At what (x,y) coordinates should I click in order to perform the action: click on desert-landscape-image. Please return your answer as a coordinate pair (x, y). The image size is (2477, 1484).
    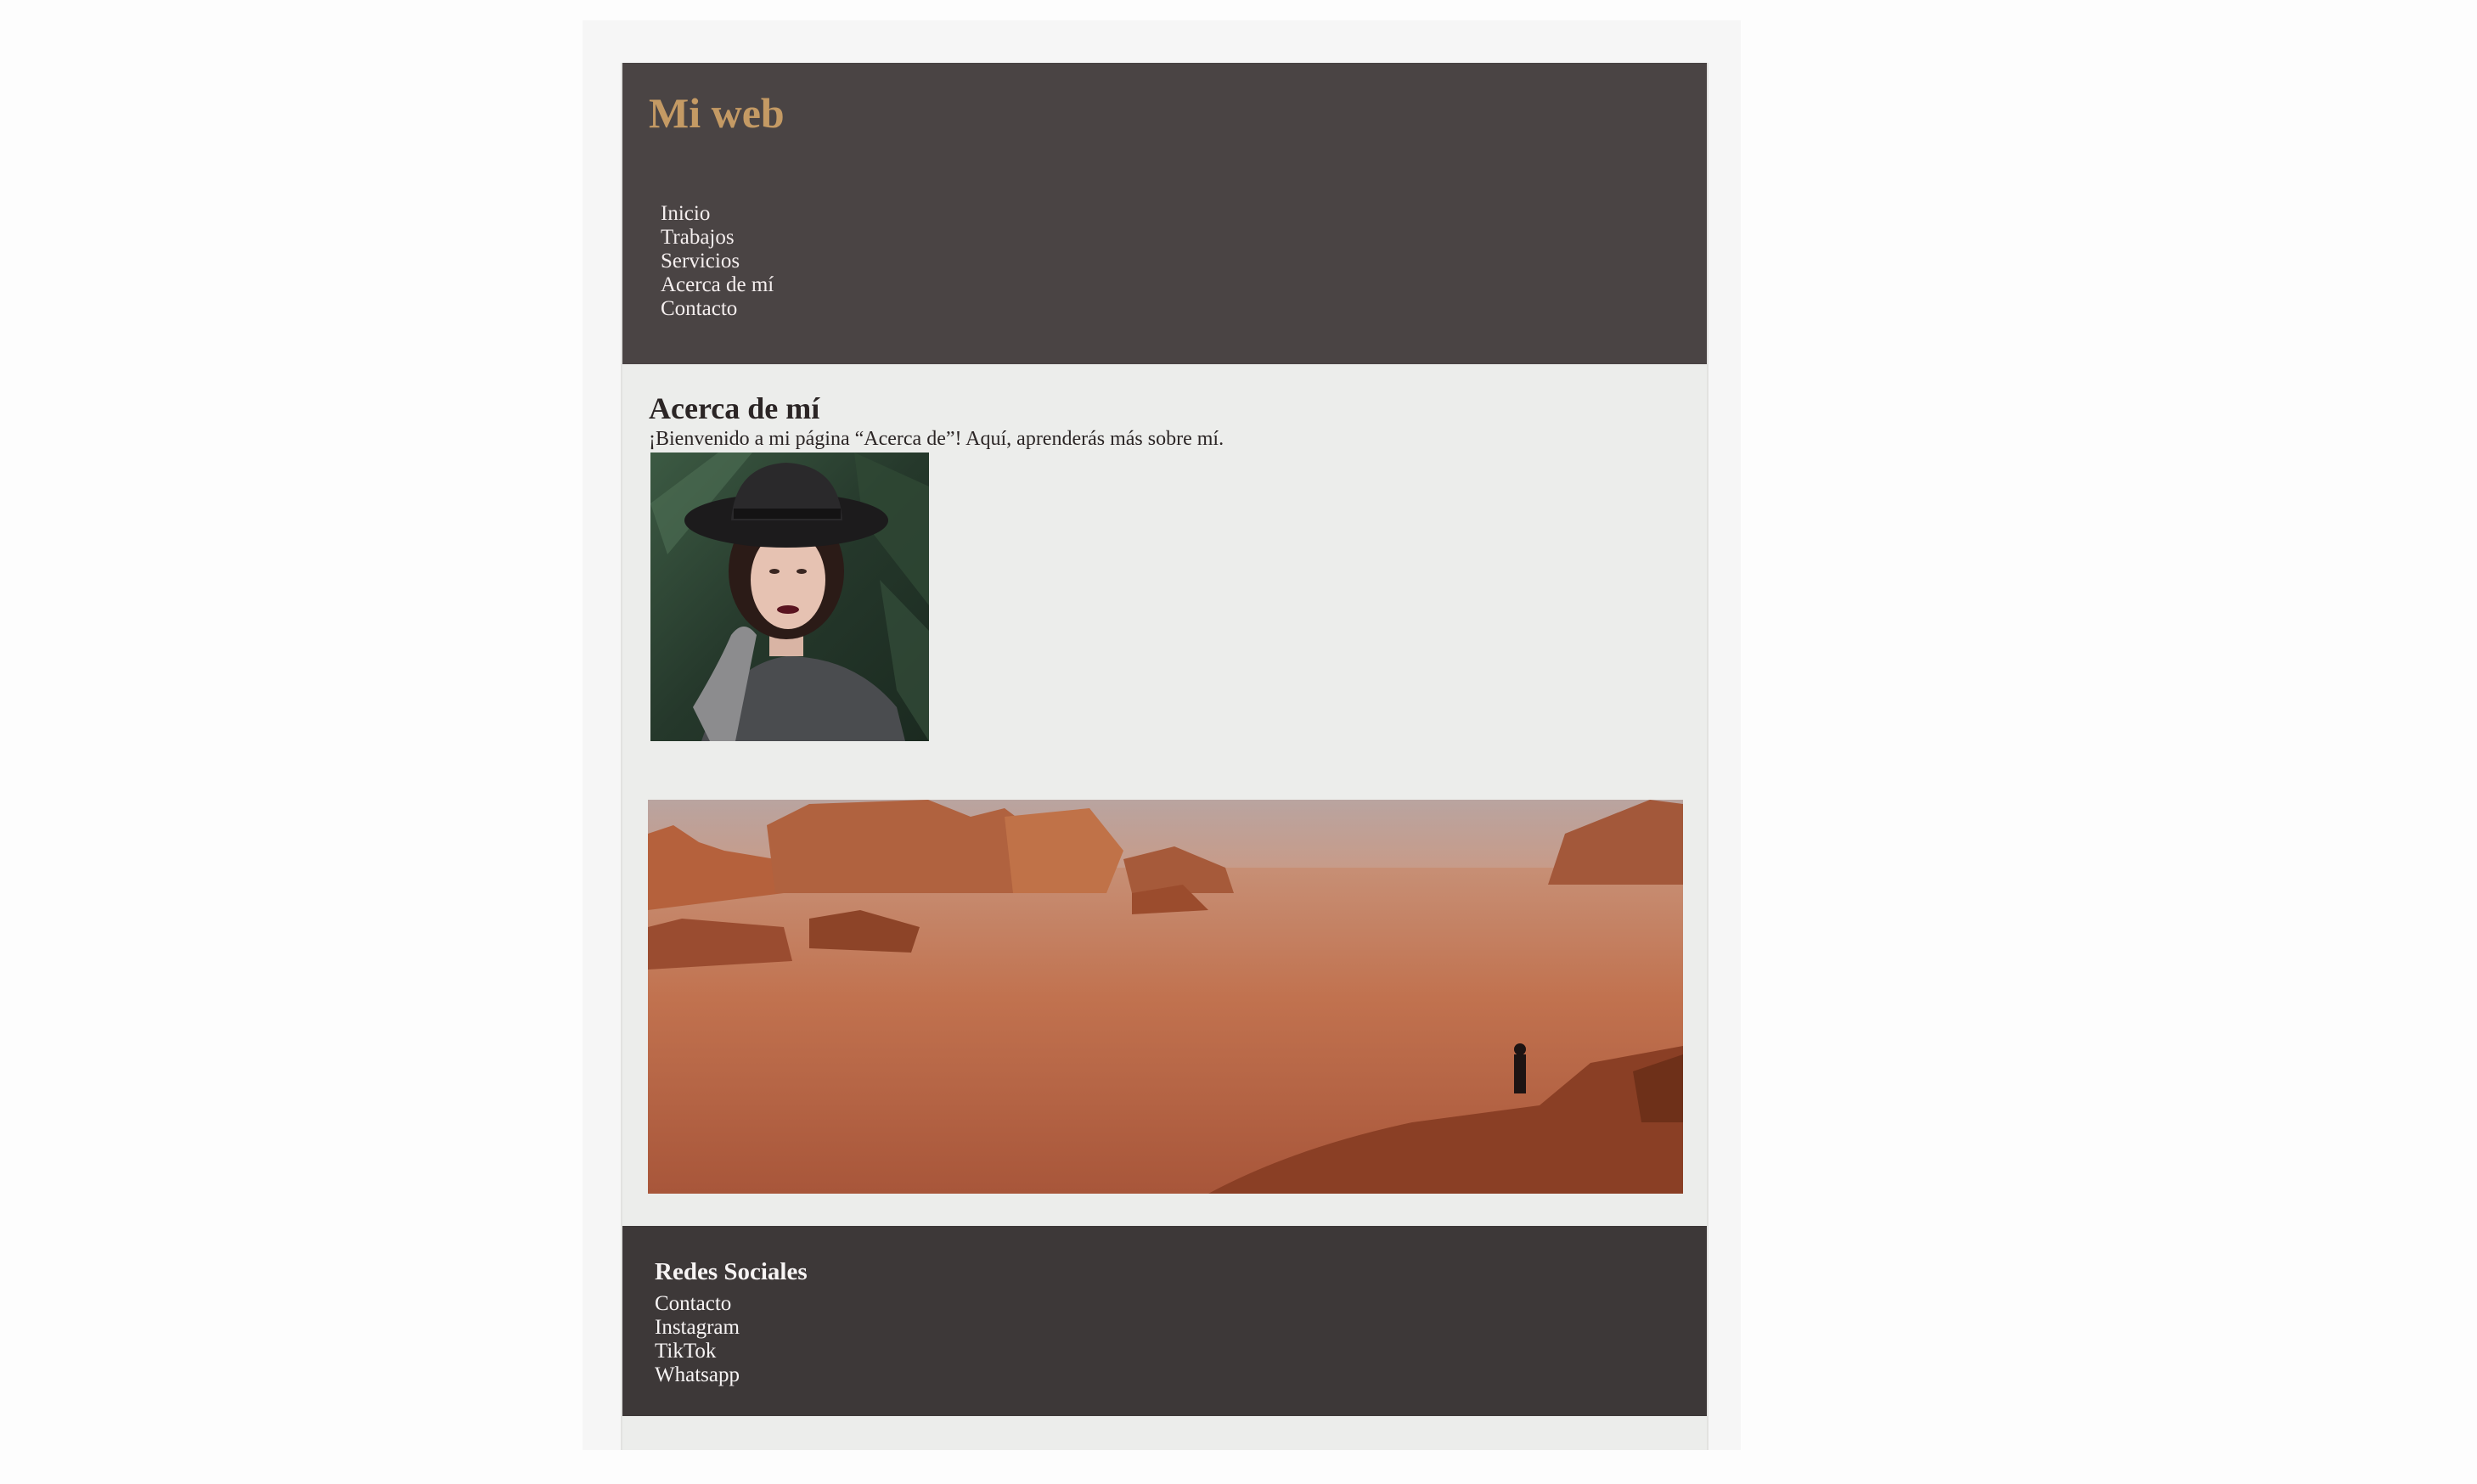
    Looking at the image, I should click on (1165, 997).